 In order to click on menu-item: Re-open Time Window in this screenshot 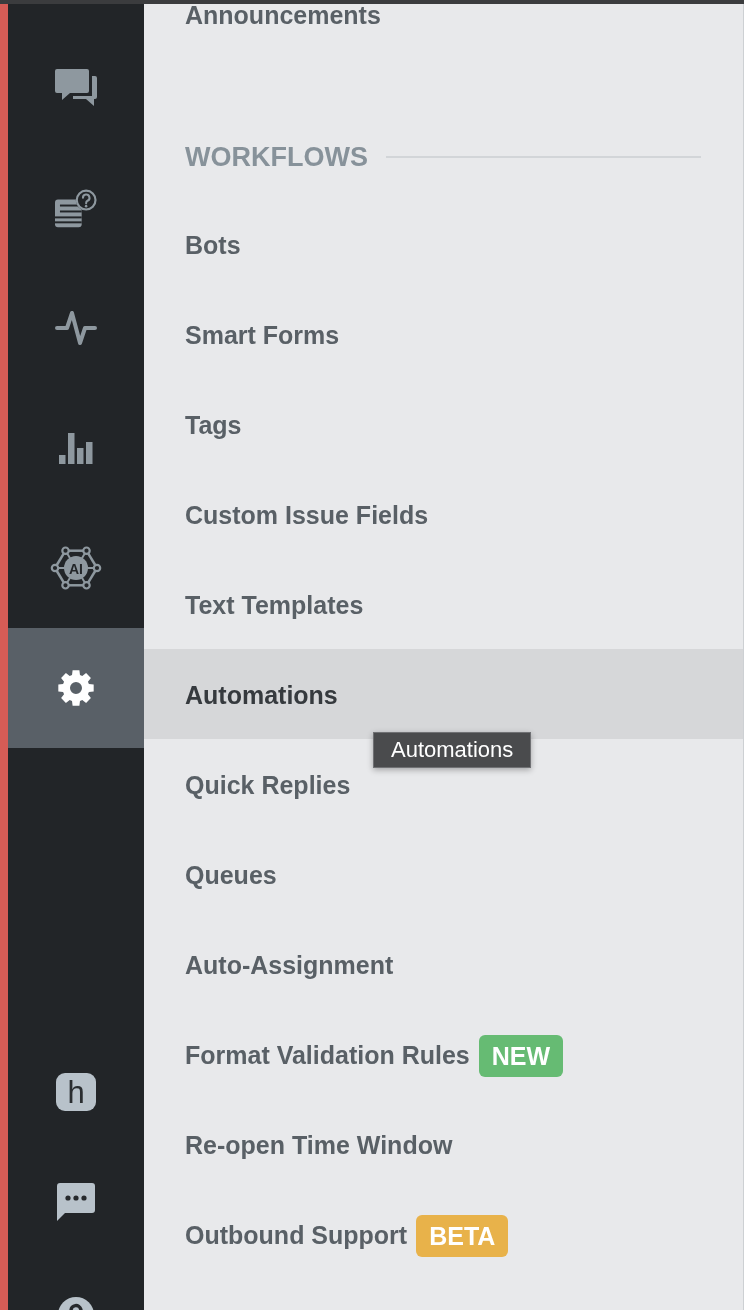, I will do `click(319, 1145)`.